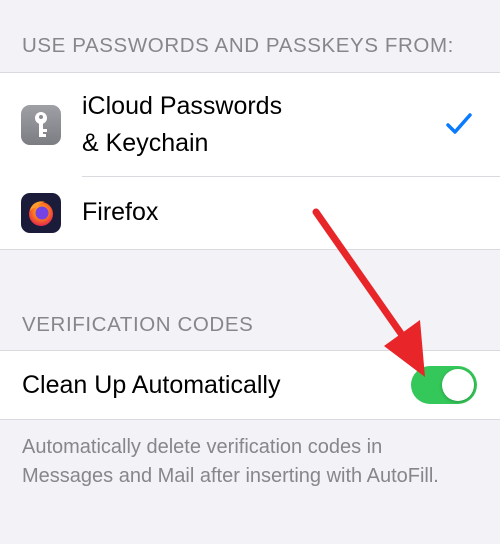  I want to click on verification-group: Clean Up Automatically, so click(250, 385).